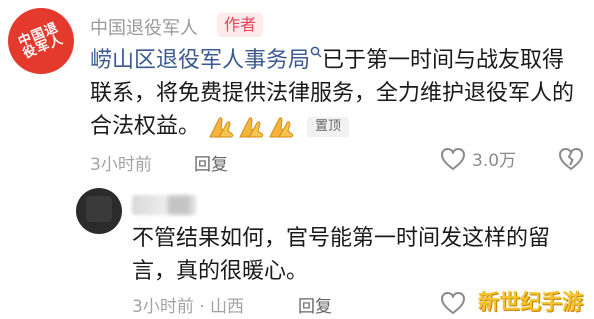 This screenshot has width=594, height=319. I want to click on mention-link: 崂山区退役军人事务局, so click(206, 59).